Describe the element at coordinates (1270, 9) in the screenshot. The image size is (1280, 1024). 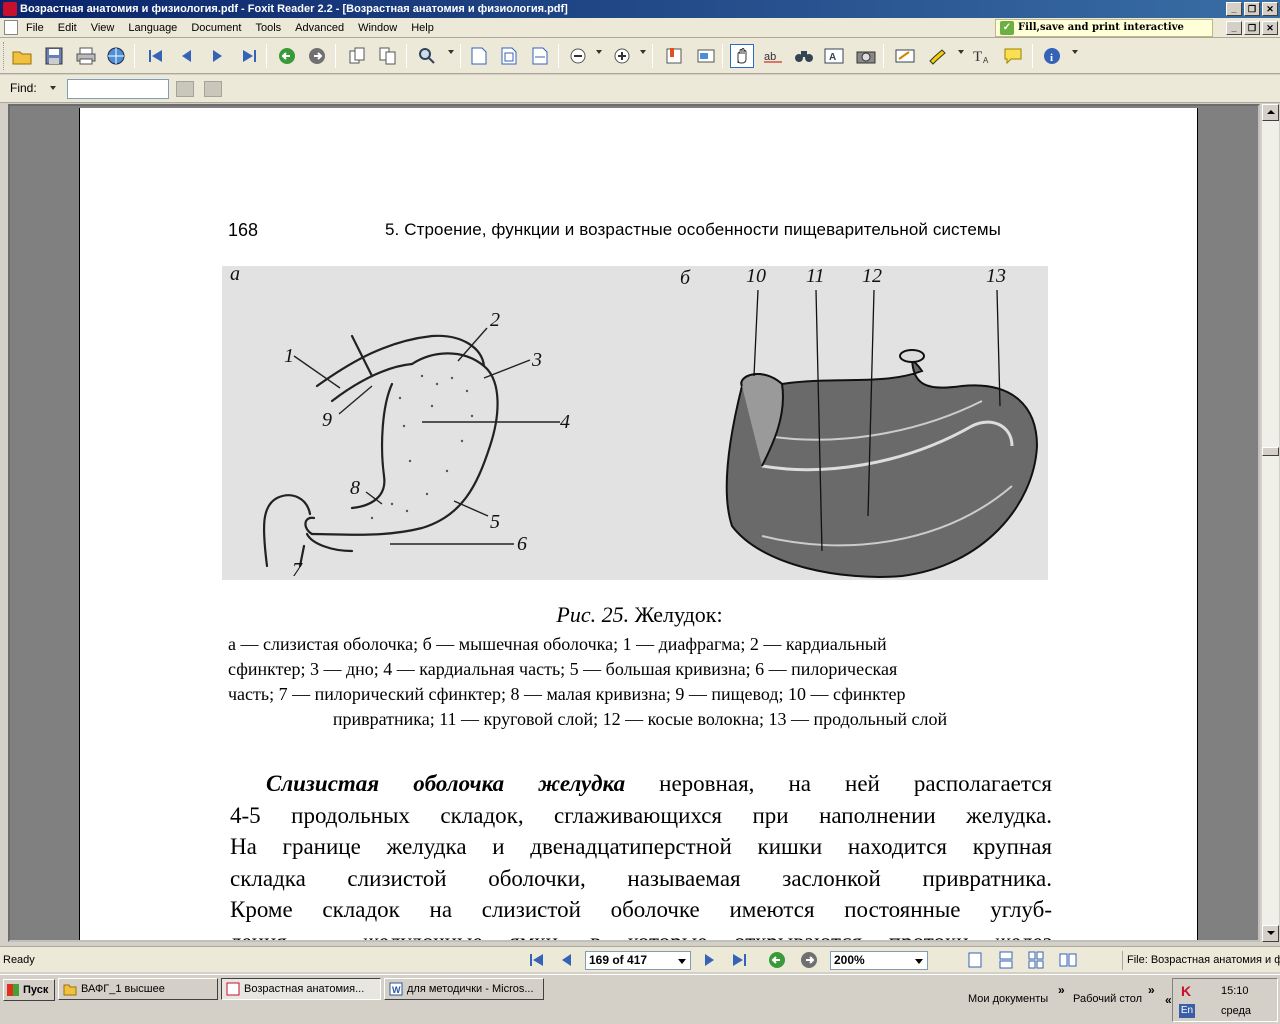
I see `close-button: ✕` at that location.